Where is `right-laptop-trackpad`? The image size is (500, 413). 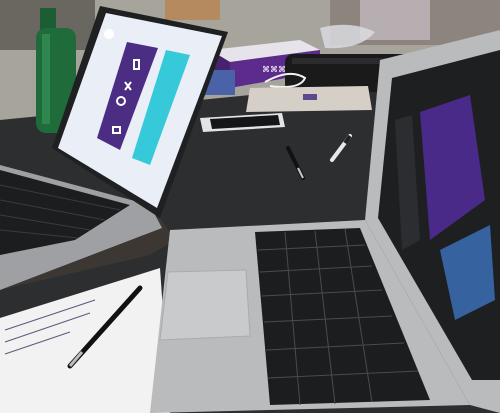 right-laptop-trackpad is located at coordinates (205, 305).